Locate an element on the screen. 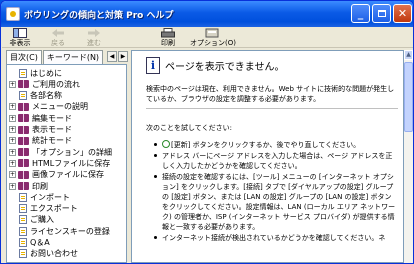  tree-item-label: 統計モード is located at coordinates (52, 141).